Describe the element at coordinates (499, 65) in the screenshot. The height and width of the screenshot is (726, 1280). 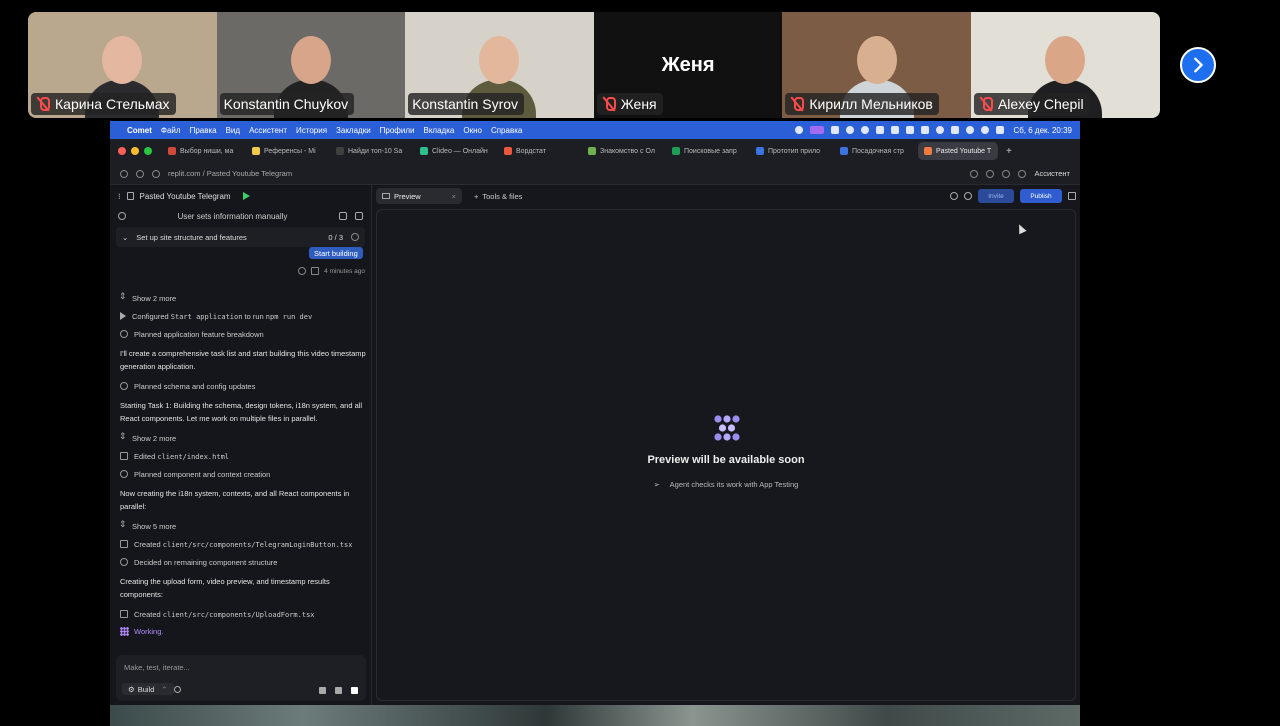
I see `participant-tile: Konstantin Syrov` at that location.